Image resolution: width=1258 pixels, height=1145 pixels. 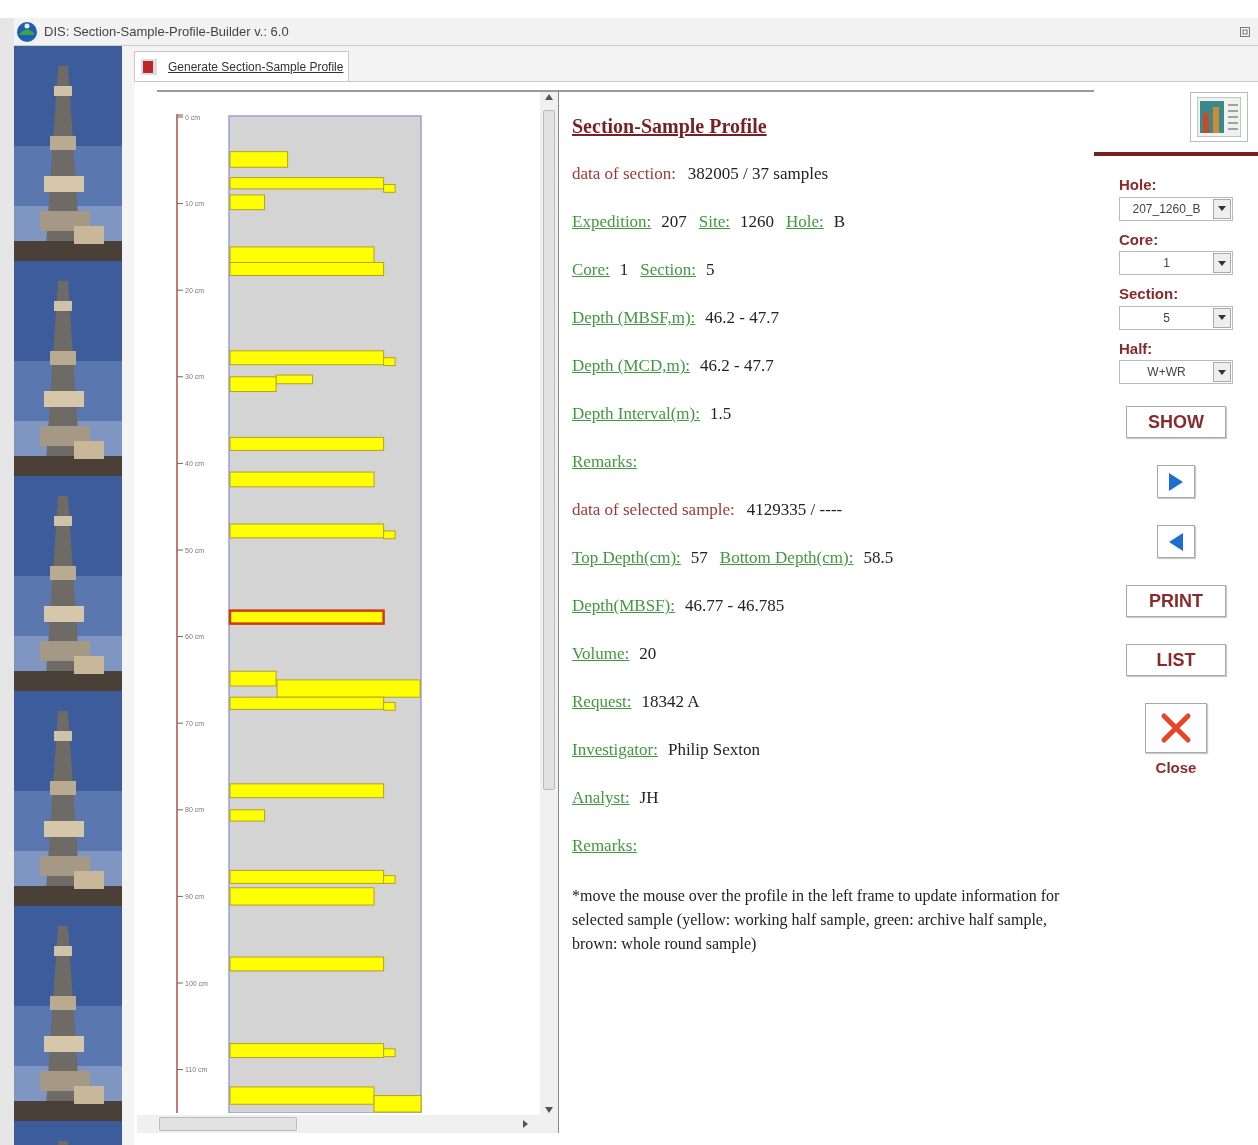 What do you see at coordinates (720, 414) in the screenshot?
I see `field-value: 1.5` at bounding box center [720, 414].